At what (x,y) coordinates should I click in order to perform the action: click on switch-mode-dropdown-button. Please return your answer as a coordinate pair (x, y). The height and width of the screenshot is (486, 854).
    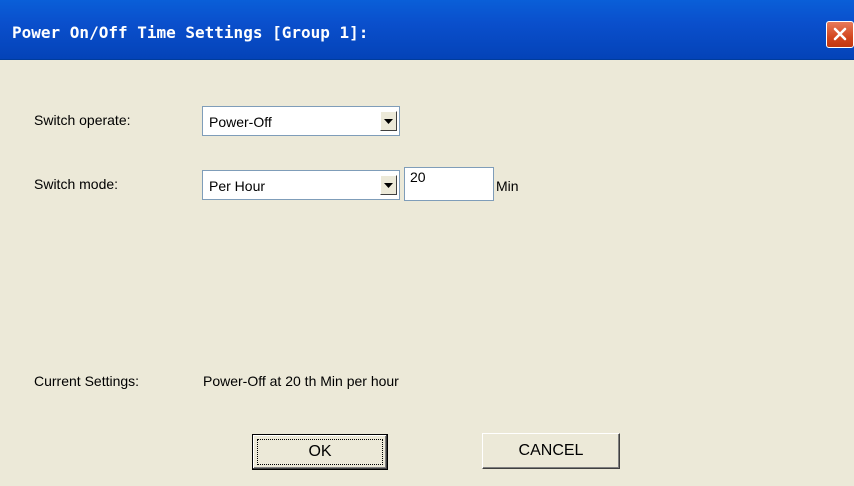
    Looking at the image, I should click on (388, 185).